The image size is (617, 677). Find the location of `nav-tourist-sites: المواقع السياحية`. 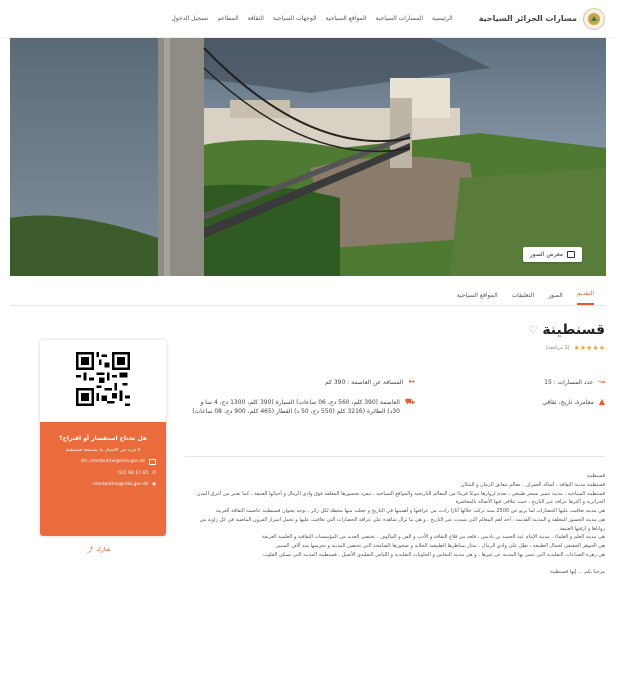

nav-tourist-sites: المواقع السياحية is located at coordinates (346, 18).